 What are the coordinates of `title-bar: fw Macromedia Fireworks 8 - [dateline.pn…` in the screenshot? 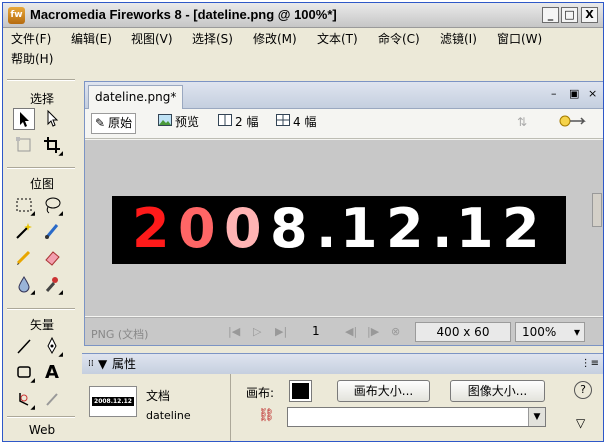 It's located at (303, 15).